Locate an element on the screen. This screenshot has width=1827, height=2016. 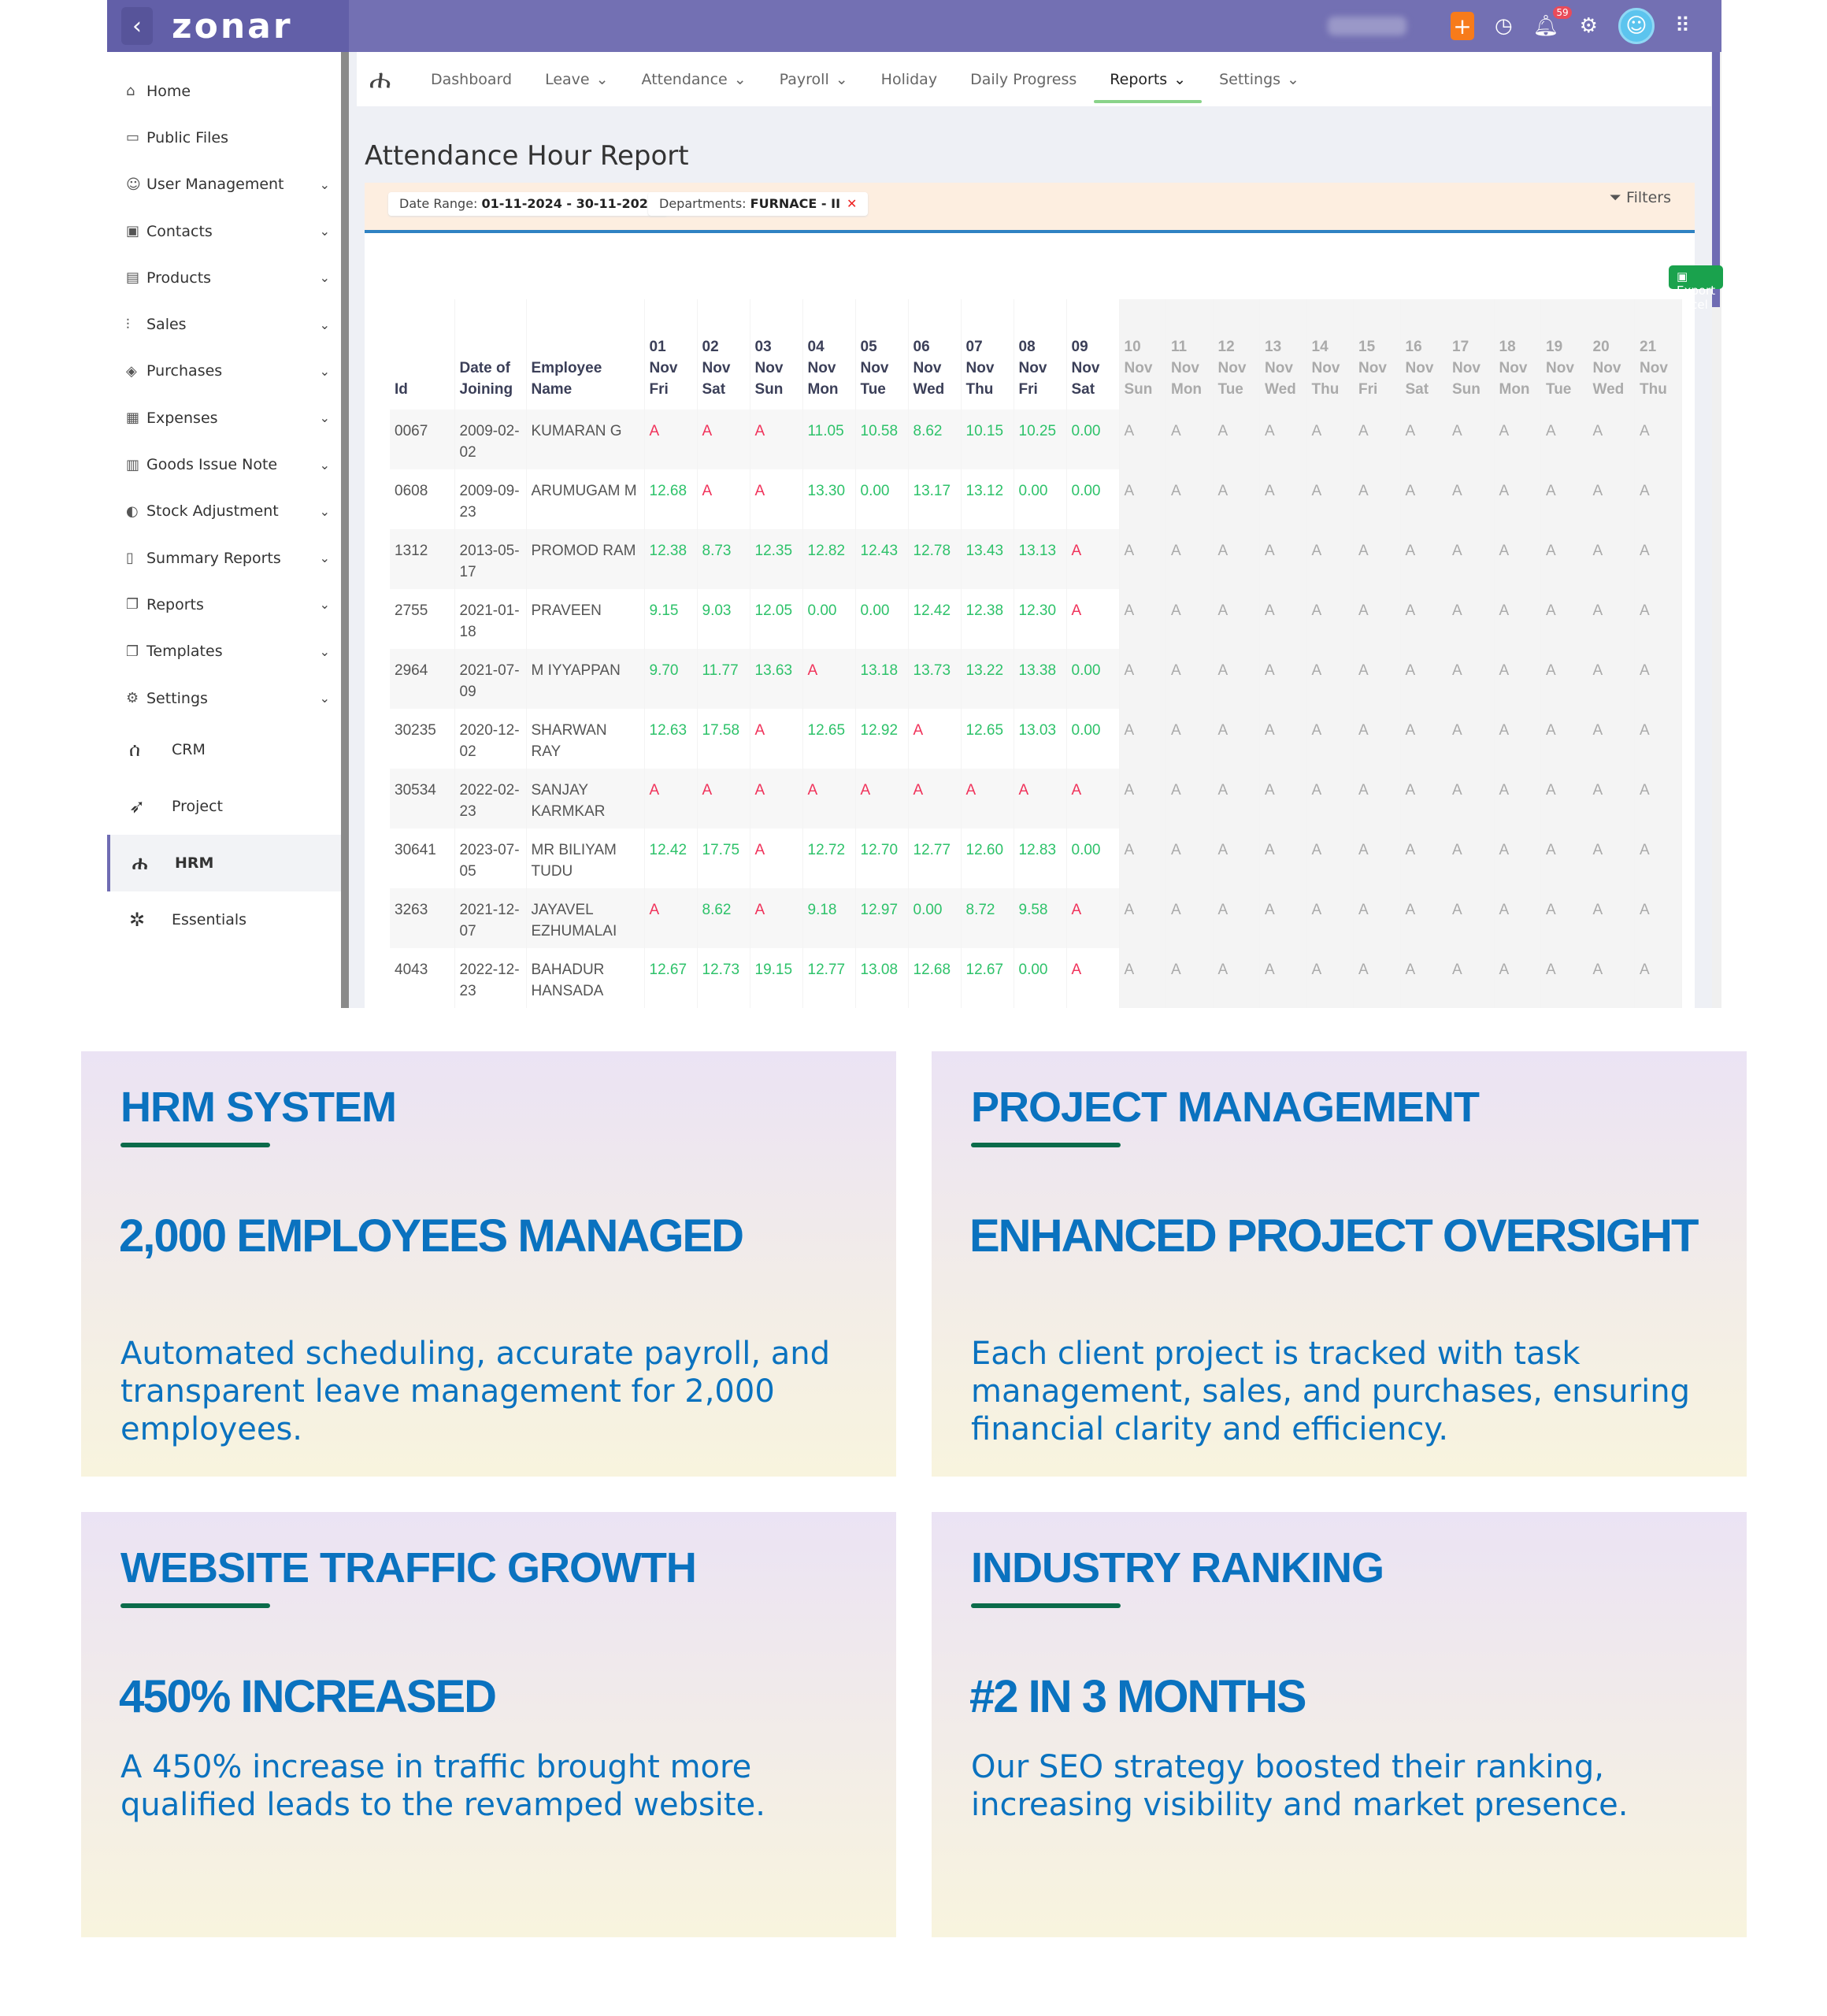
purchases-icon: ◈ is located at coordinates (131, 371).